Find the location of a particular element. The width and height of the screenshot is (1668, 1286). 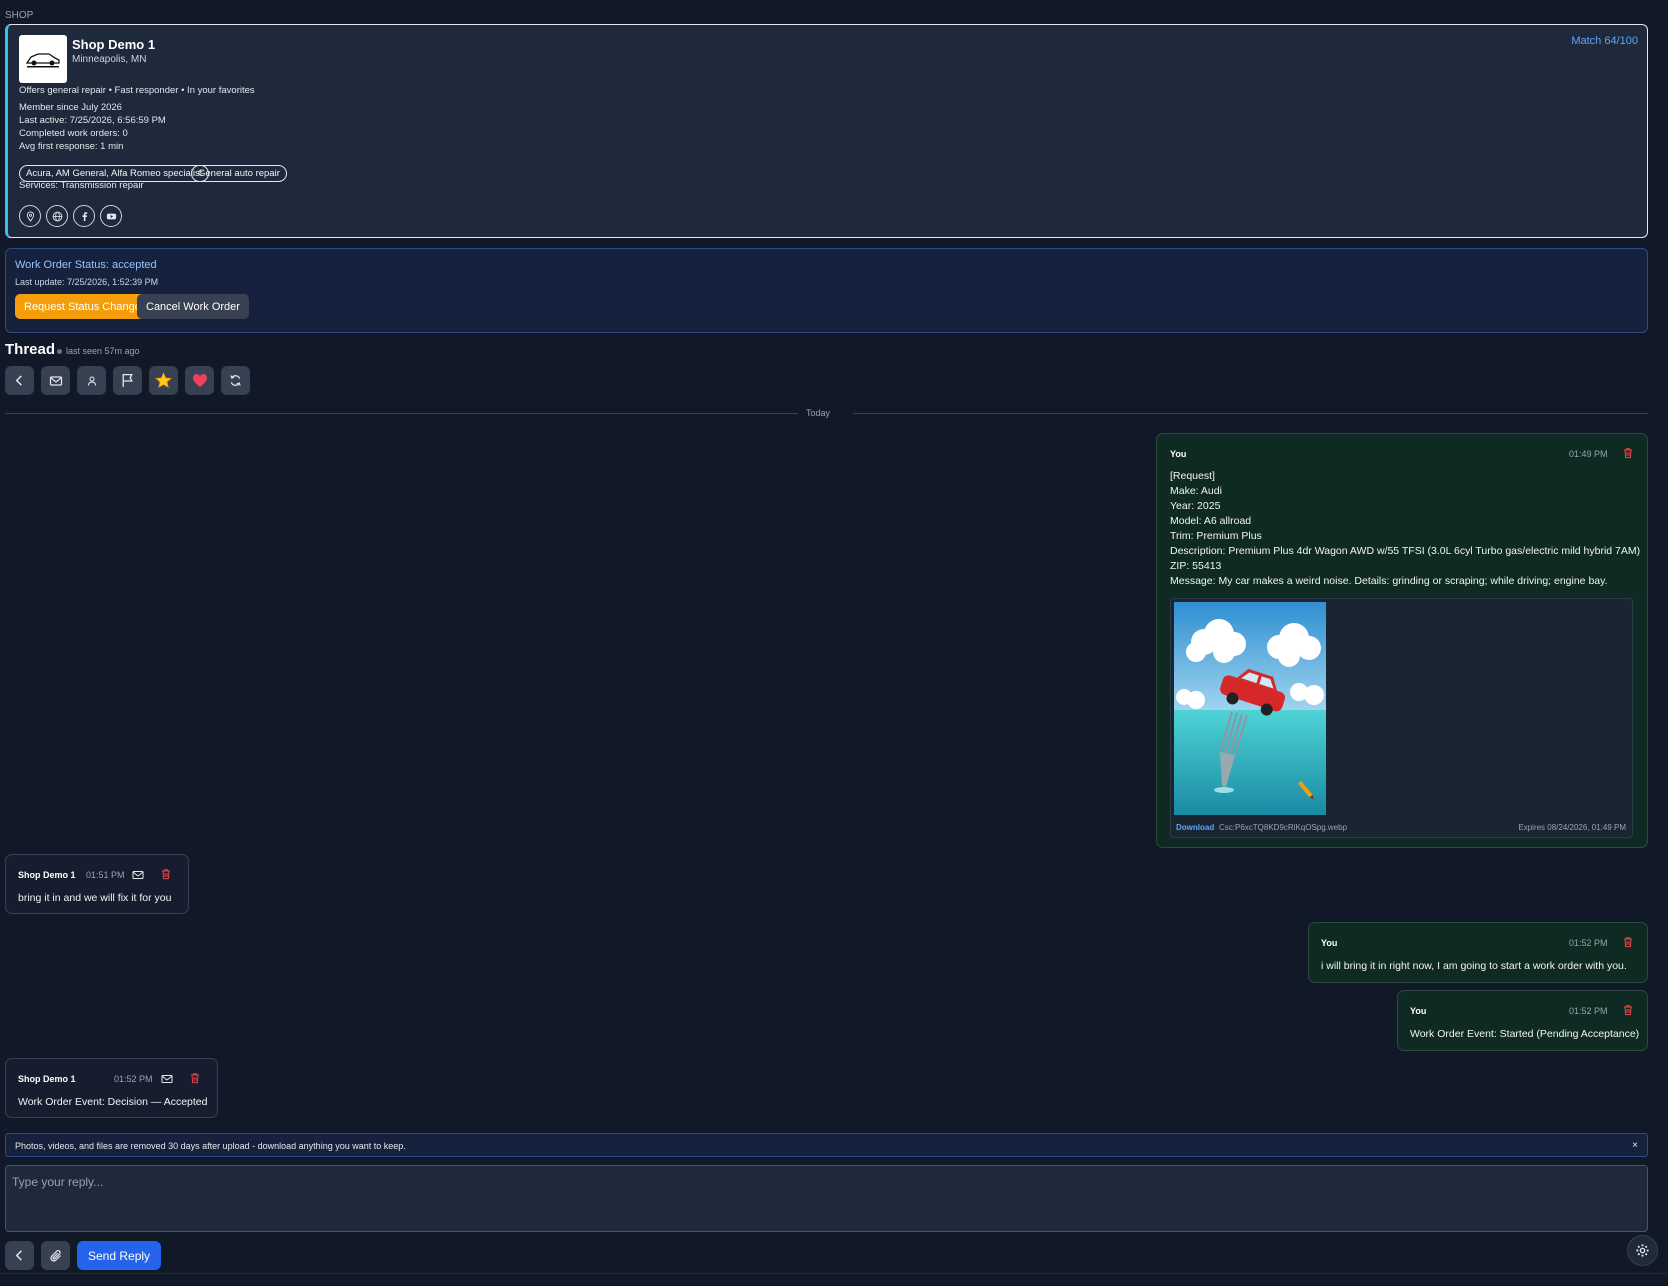

presence-dot is located at coordinates (59, 351).